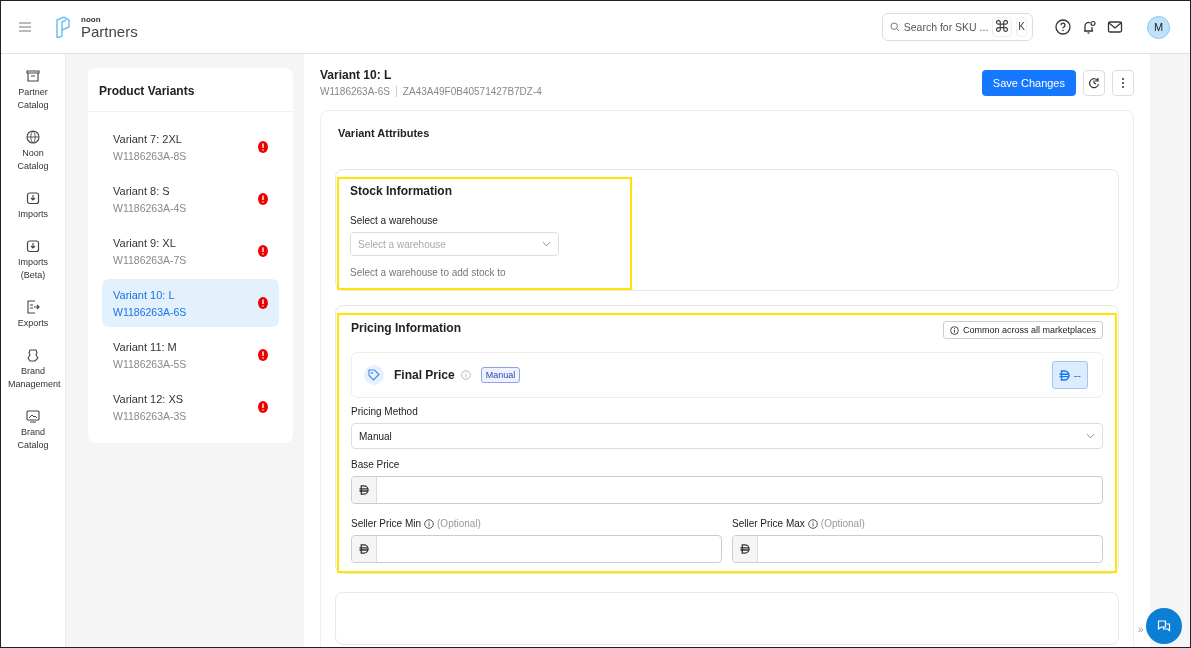 The height and width of the screenshot is (648, 1191). Describe the element at coordinates (424, 375) in the screenshot. I see `final-price-label: Final Price` at that location.